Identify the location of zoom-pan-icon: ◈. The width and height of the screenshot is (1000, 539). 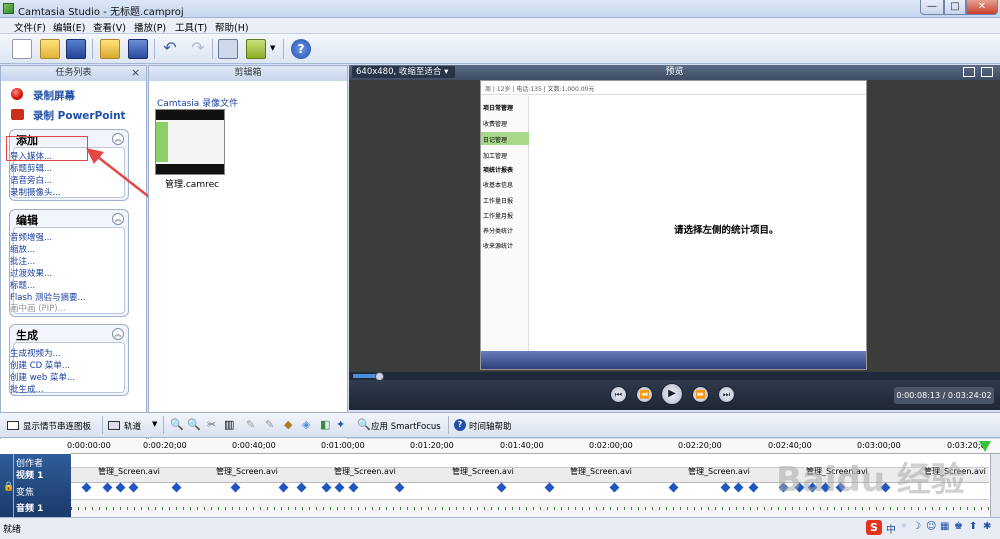
(306, 424).